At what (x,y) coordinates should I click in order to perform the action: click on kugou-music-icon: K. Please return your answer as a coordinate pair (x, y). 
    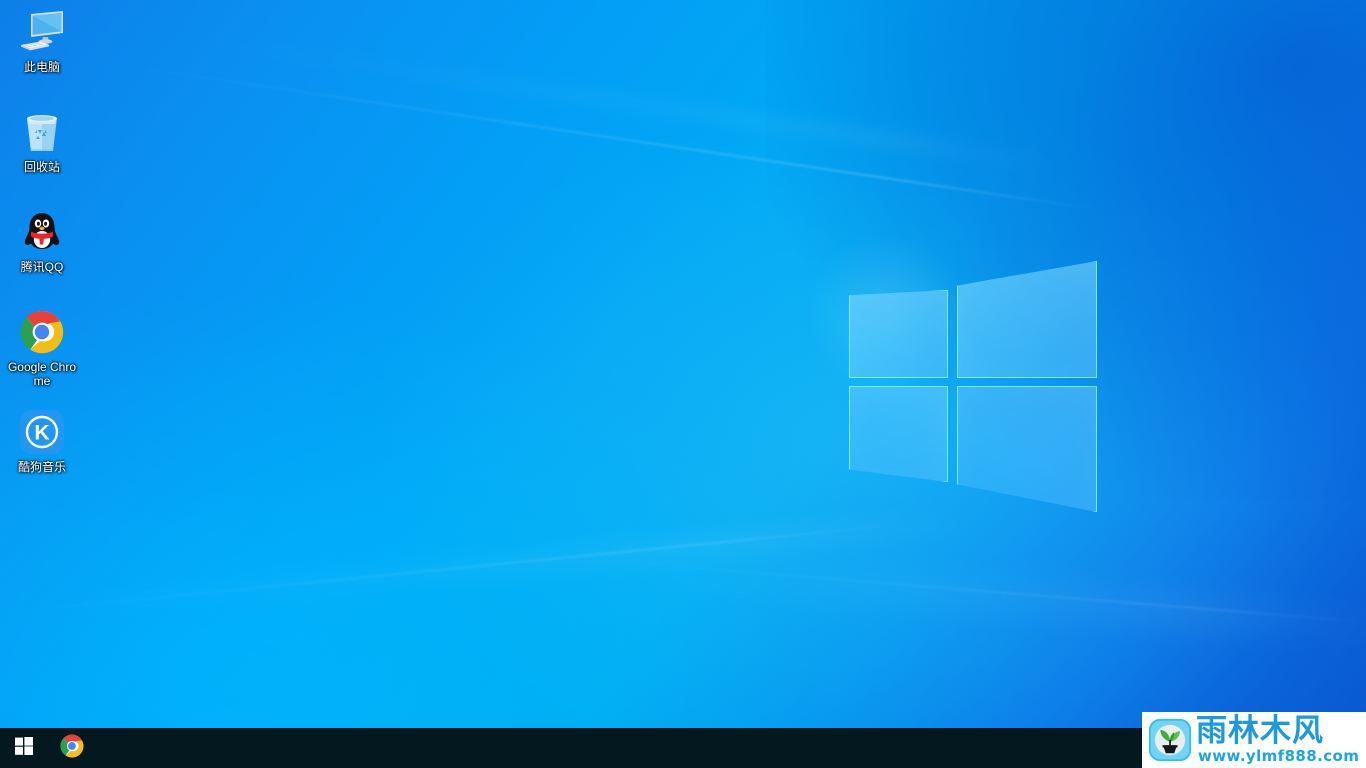
    Looking at the image, I should click on (42, 432).